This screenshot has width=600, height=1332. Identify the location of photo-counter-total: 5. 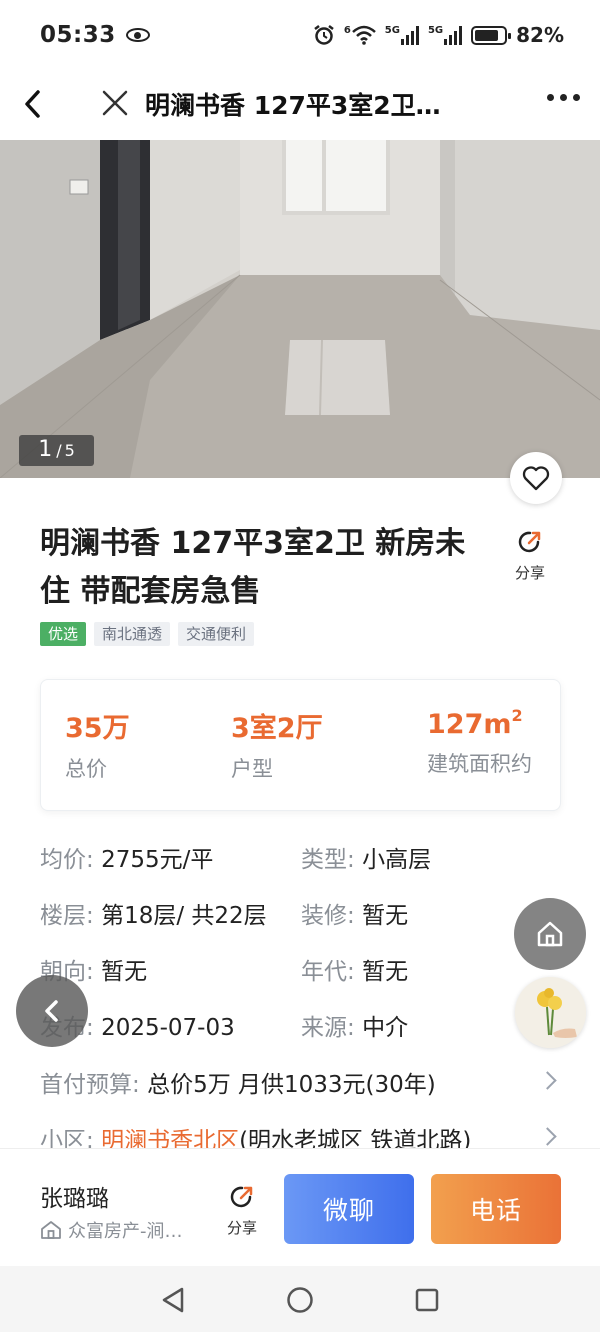
(69, 450).